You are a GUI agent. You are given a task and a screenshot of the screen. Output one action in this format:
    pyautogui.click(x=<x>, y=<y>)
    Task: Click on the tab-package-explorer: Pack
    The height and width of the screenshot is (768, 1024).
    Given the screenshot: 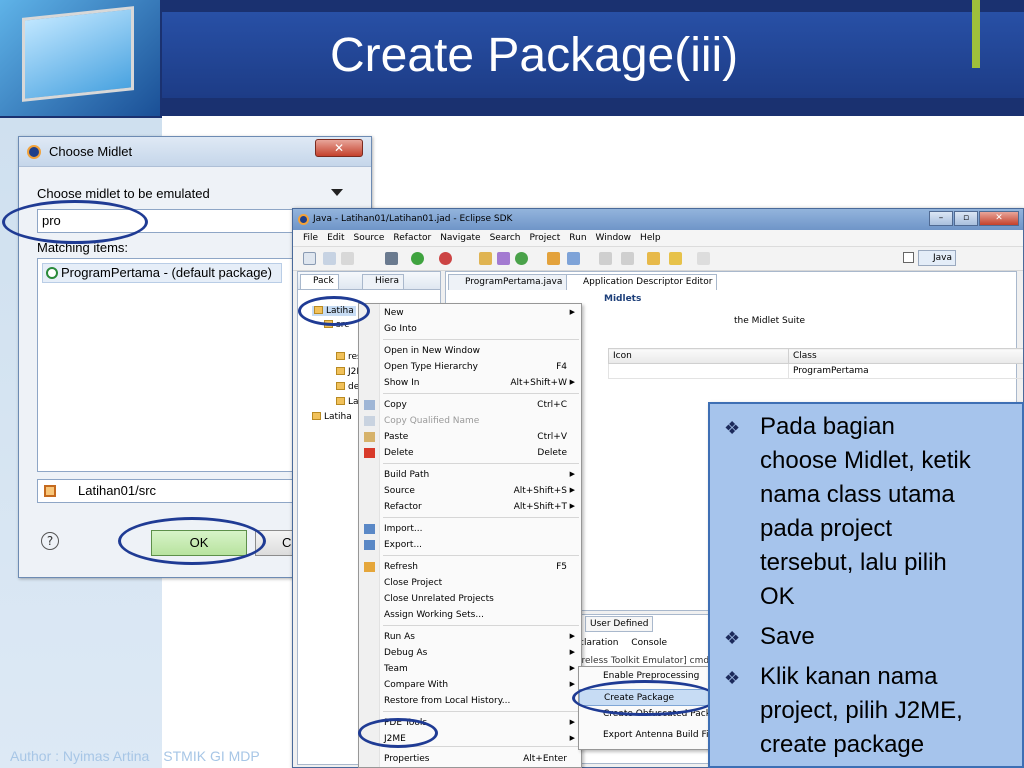 What is the action you would take?
    pyautogui.click(x=319, y=281)
    